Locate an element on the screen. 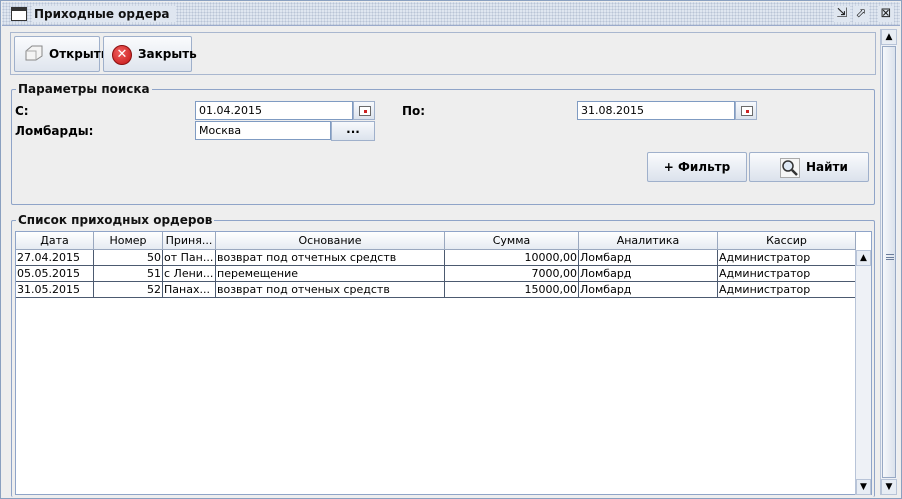 This screenshot has width=902, height=499. cell-sum: 10000,00 is located at coordinates (512, 258).